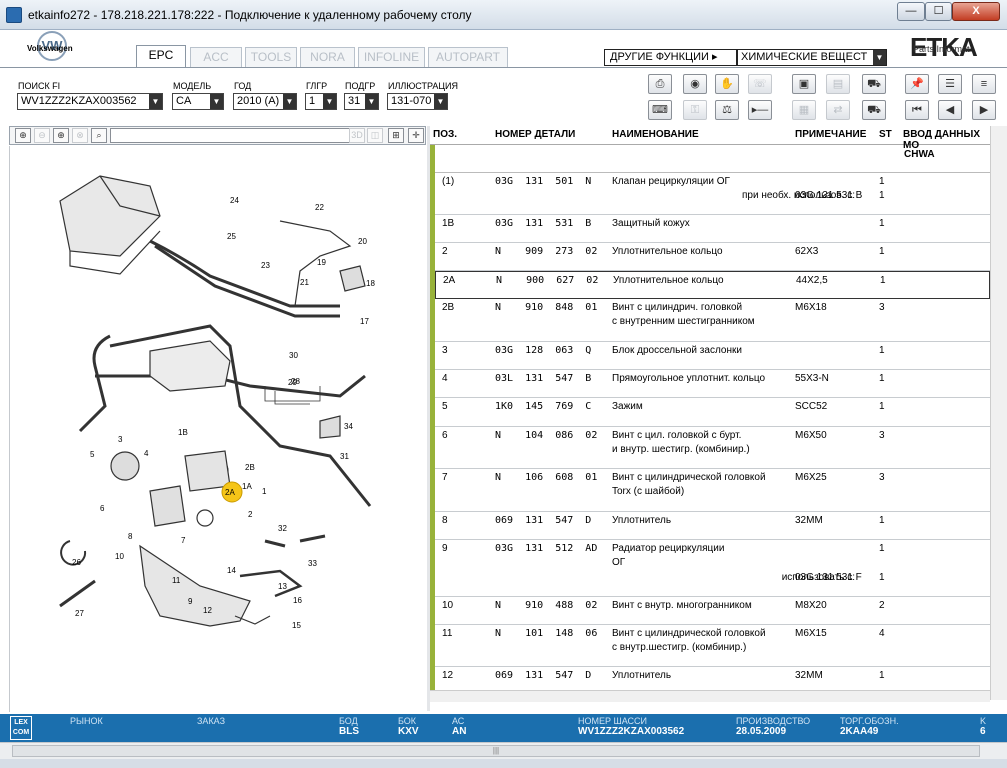  Describe the element at coordinates (668, 548) in the screenshot. I see `row-name: Радиатор рециркуляции` at that location.